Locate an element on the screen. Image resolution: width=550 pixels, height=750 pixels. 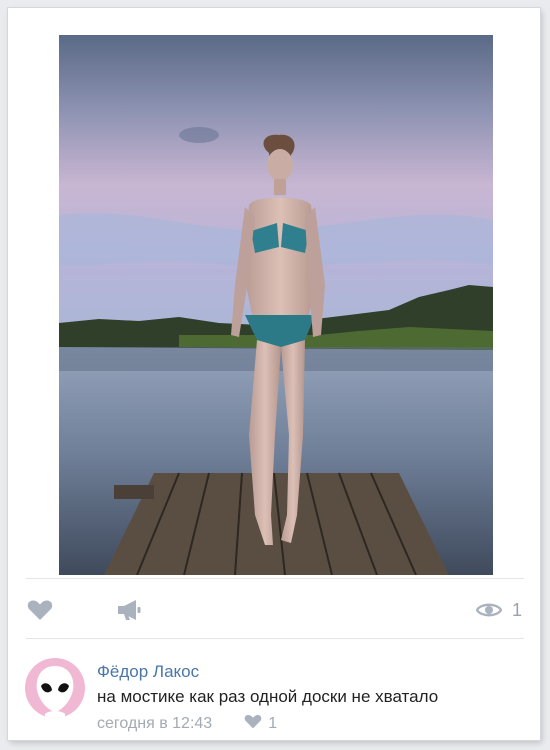
heart-icon is located at coordinates (40, 610).